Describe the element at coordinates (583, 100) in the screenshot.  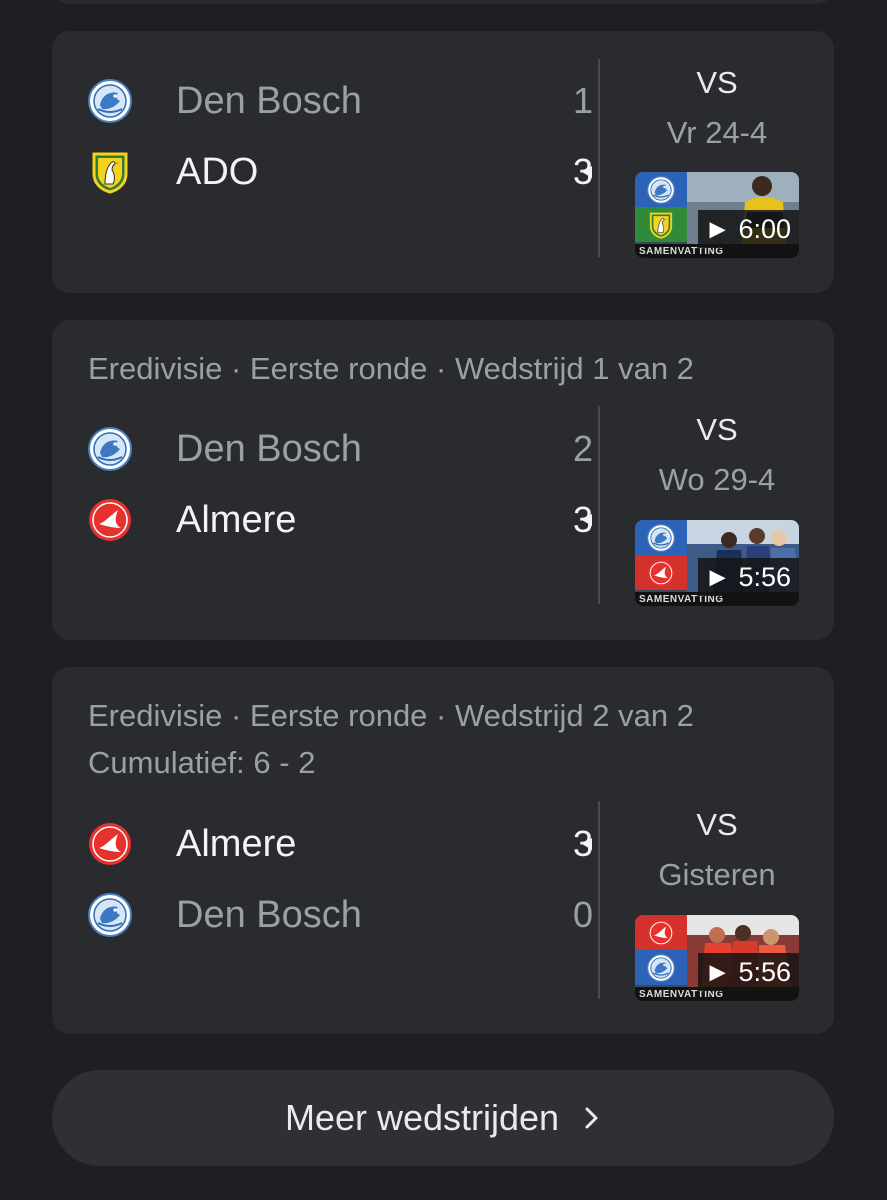
I see `team-score: 1` at that location.